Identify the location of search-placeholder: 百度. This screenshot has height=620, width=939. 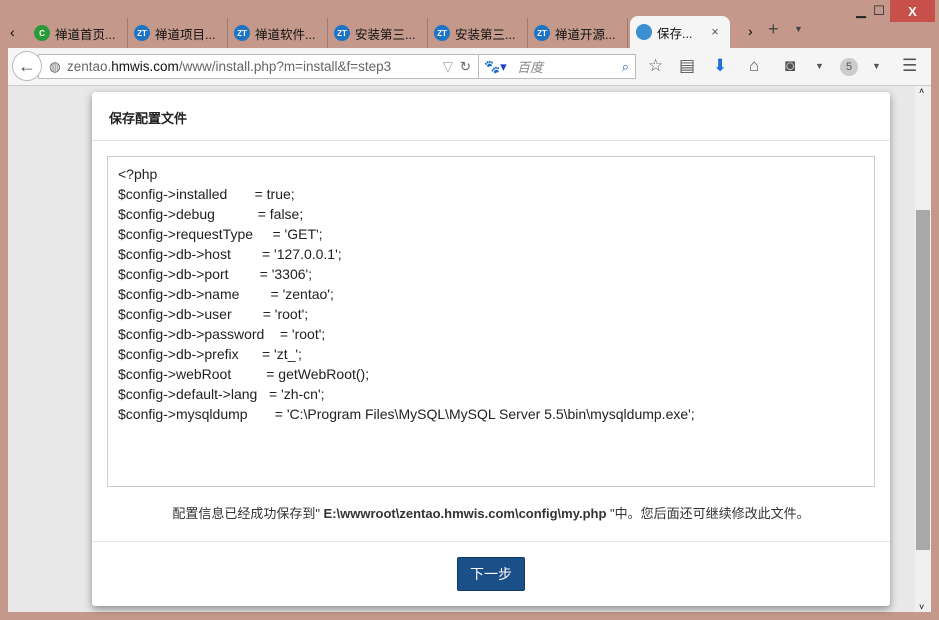
(530, 67).